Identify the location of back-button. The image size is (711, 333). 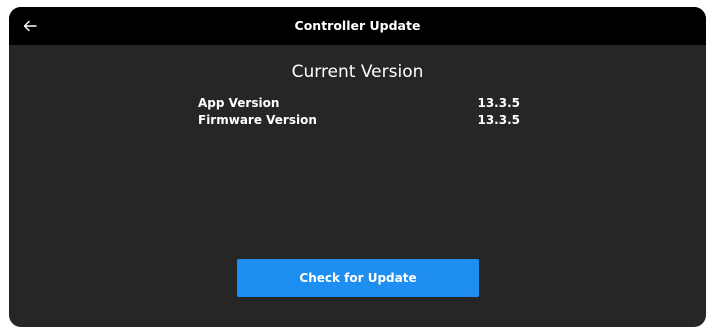
(30, 26).